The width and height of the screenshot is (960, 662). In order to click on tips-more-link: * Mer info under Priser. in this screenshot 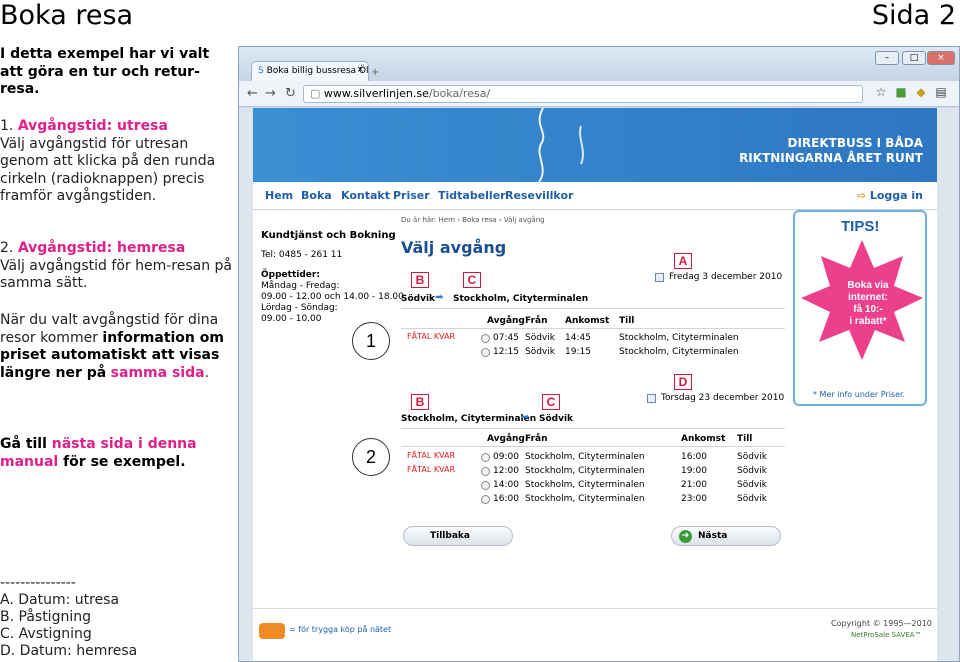, I will do `click(859, 394)`.